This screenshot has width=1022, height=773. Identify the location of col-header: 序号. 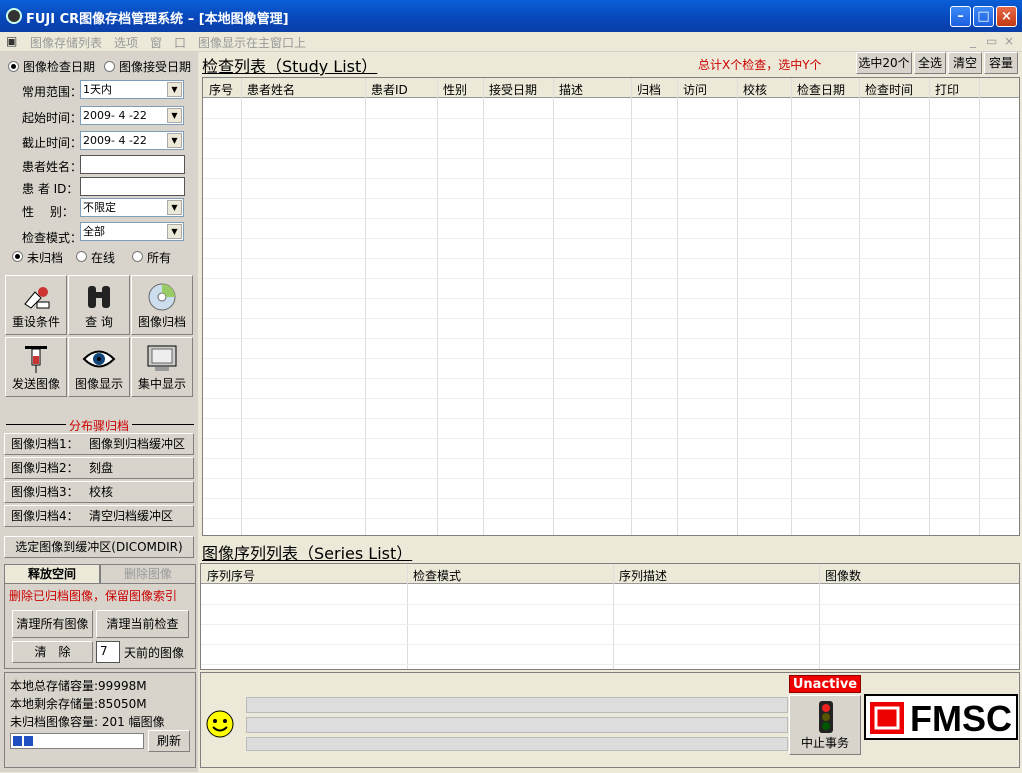
(221, 89).